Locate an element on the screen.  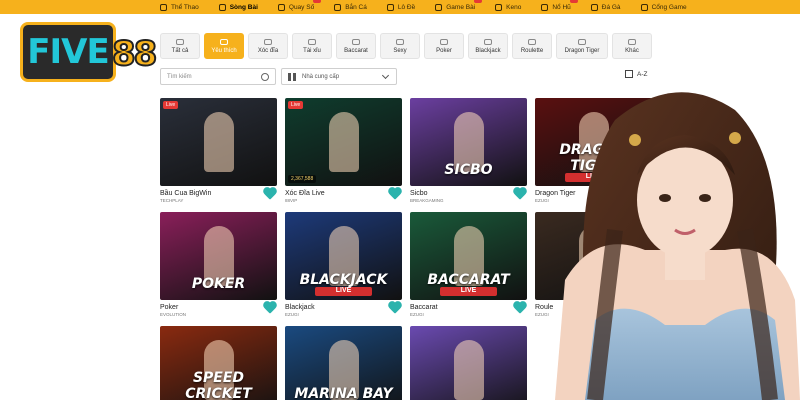
thumbnail-title: BACCARAT is located at coordinates (468, 280).